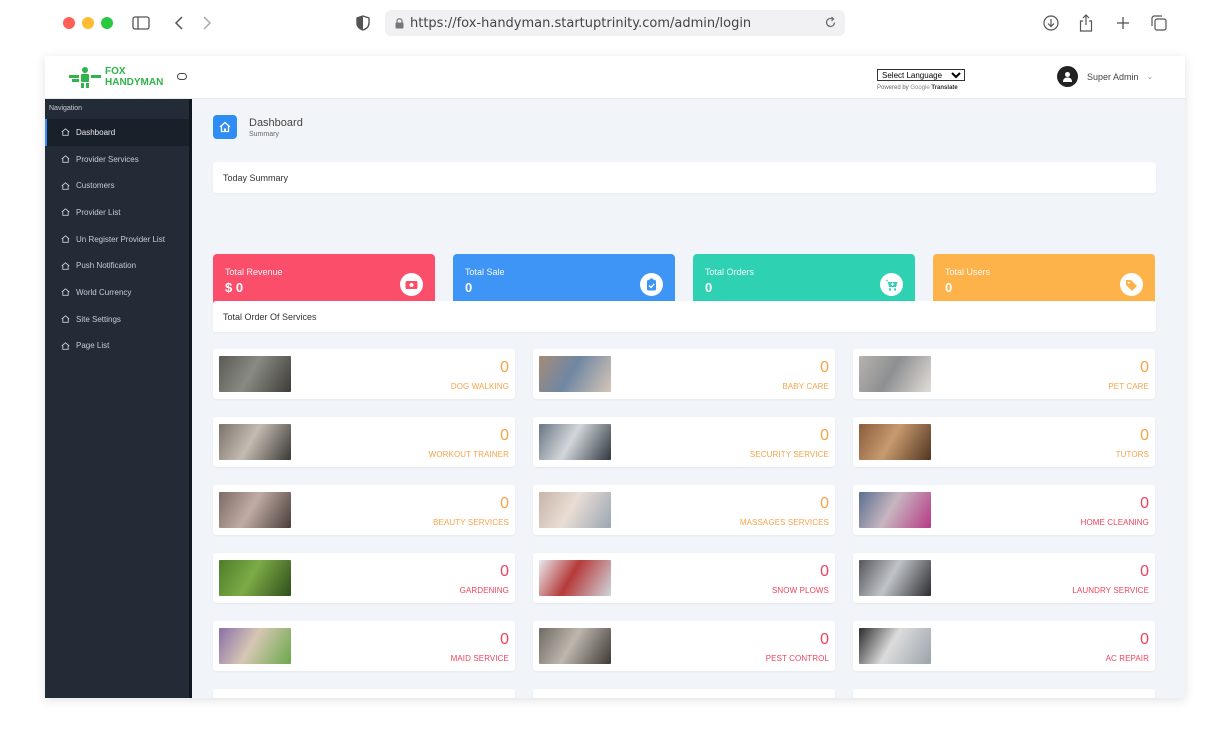 The height and width of the screenshot is (744, 1230). I want to click on language-select: Select Language, so click(921, 75).